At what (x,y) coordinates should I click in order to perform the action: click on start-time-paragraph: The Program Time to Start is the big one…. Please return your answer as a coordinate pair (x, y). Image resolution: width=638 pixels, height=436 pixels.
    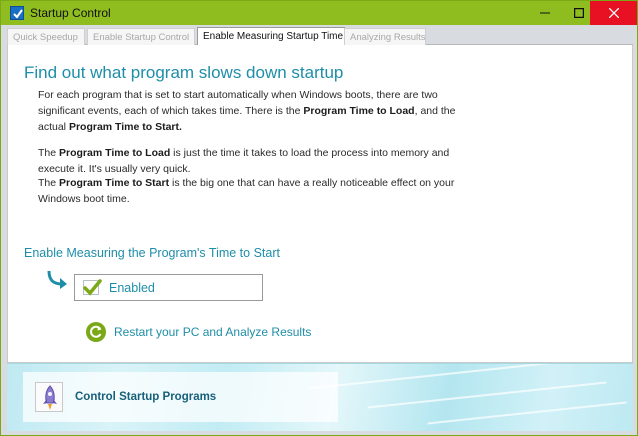
    Looking at the image, I should click on (246, 191).